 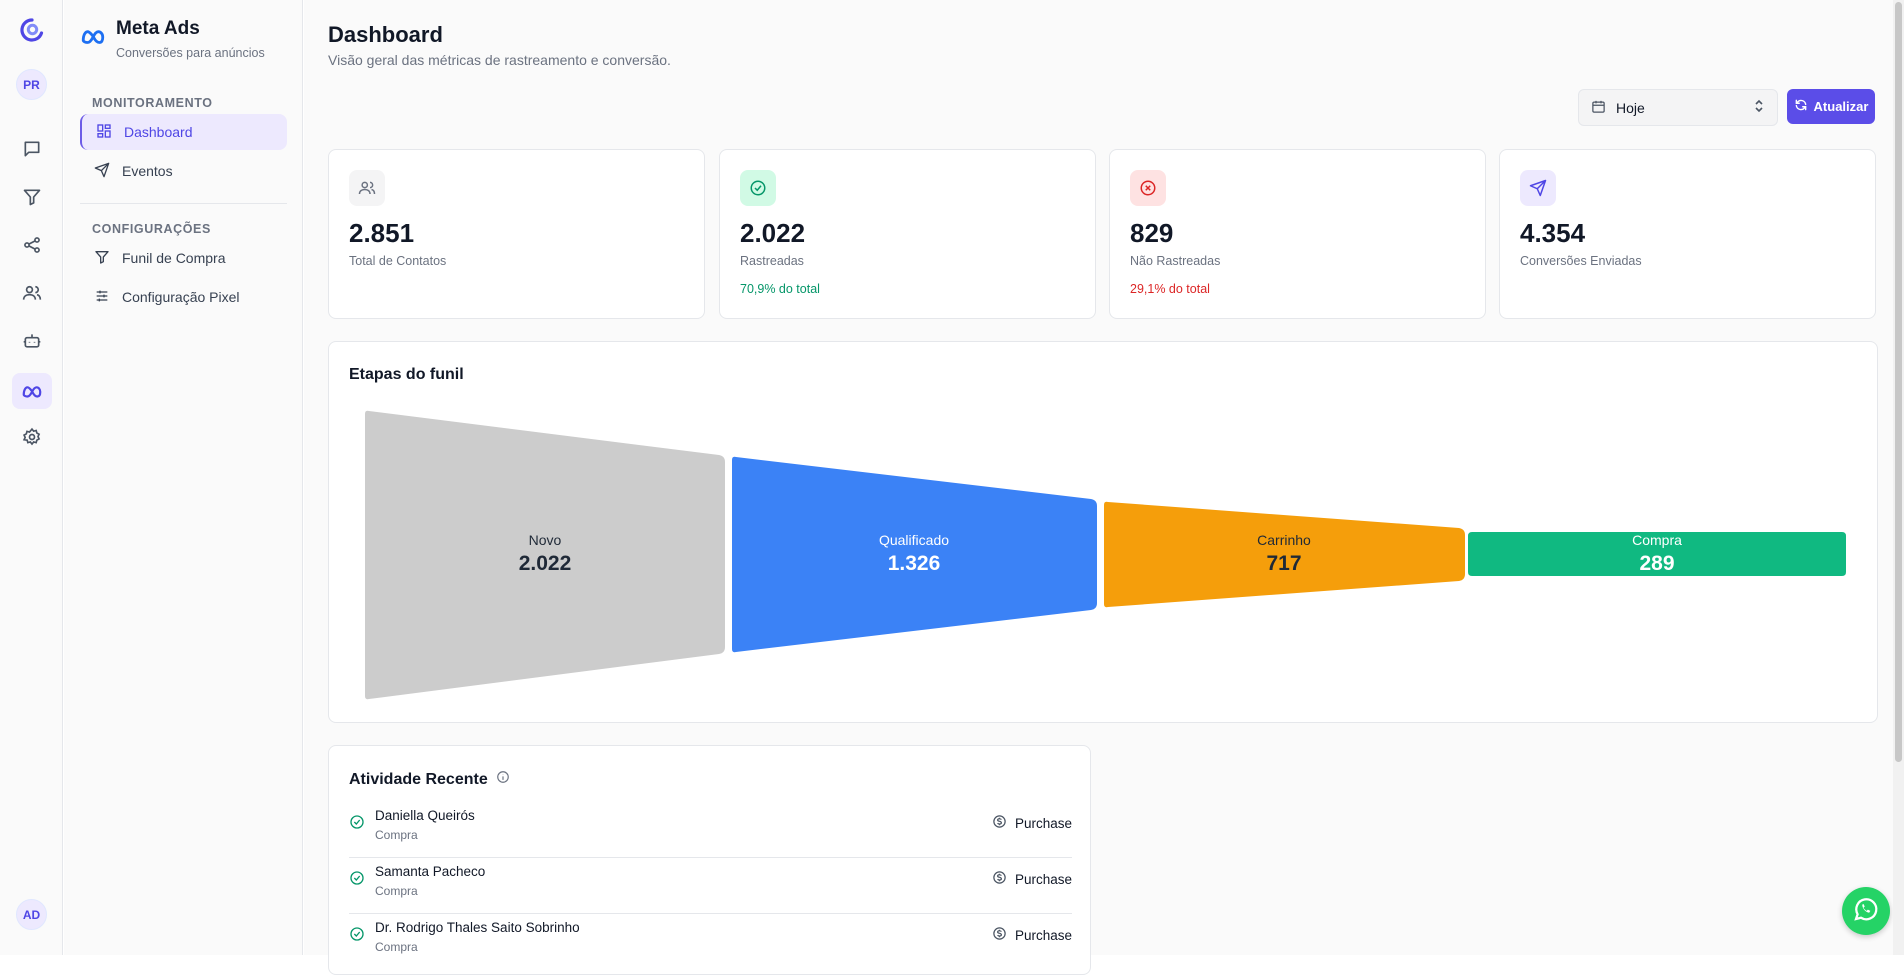 I want to click on sidebar-item-label: Dashboard, so click(x=158, y=132).